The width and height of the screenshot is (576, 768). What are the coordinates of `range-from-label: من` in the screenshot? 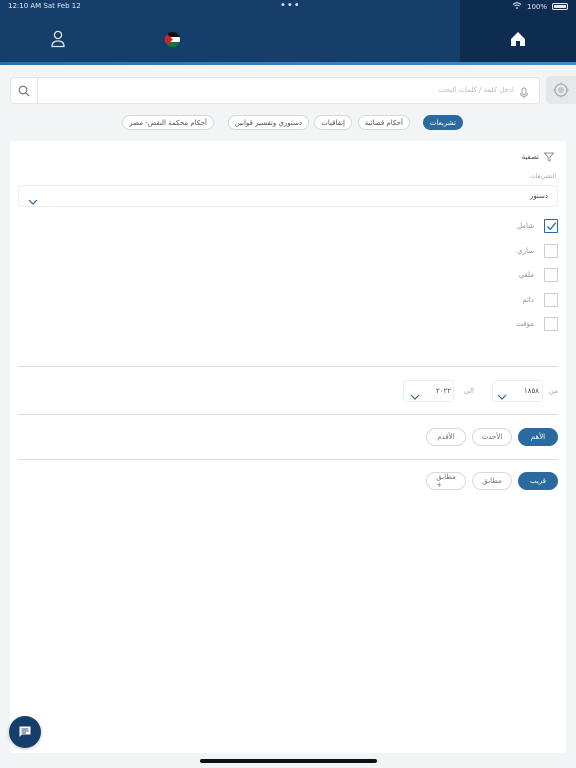 It's located at (553, 391).